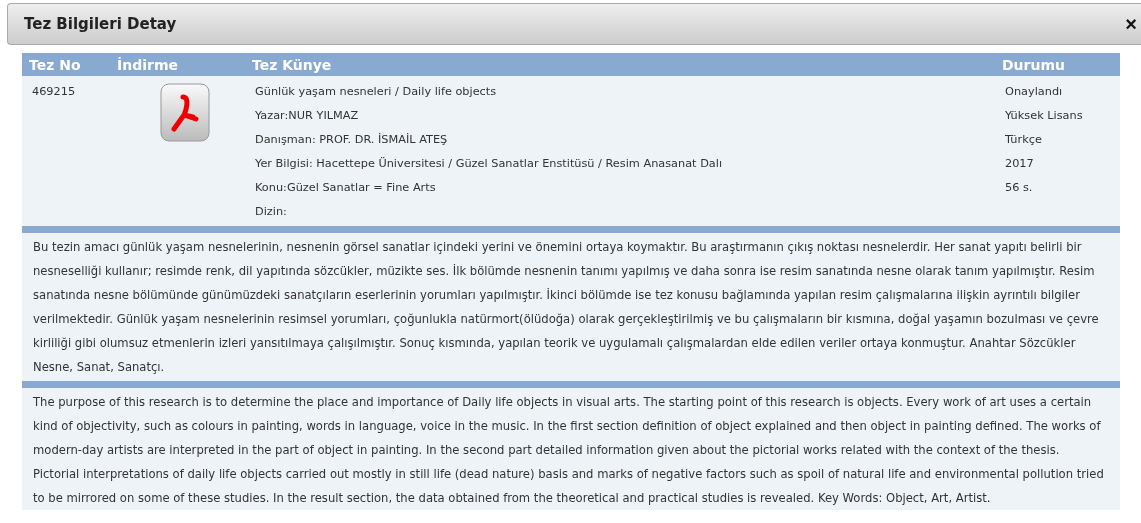  I want to click on thesis-info-line: Konu:Güzel Sanatlar = Fine Arts, so click(345, 188).